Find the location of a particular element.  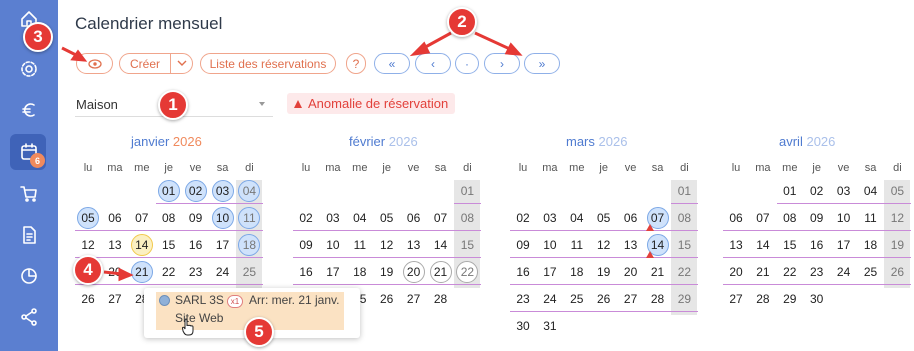

nav-next-button: › is located at coordinates (502, 63).